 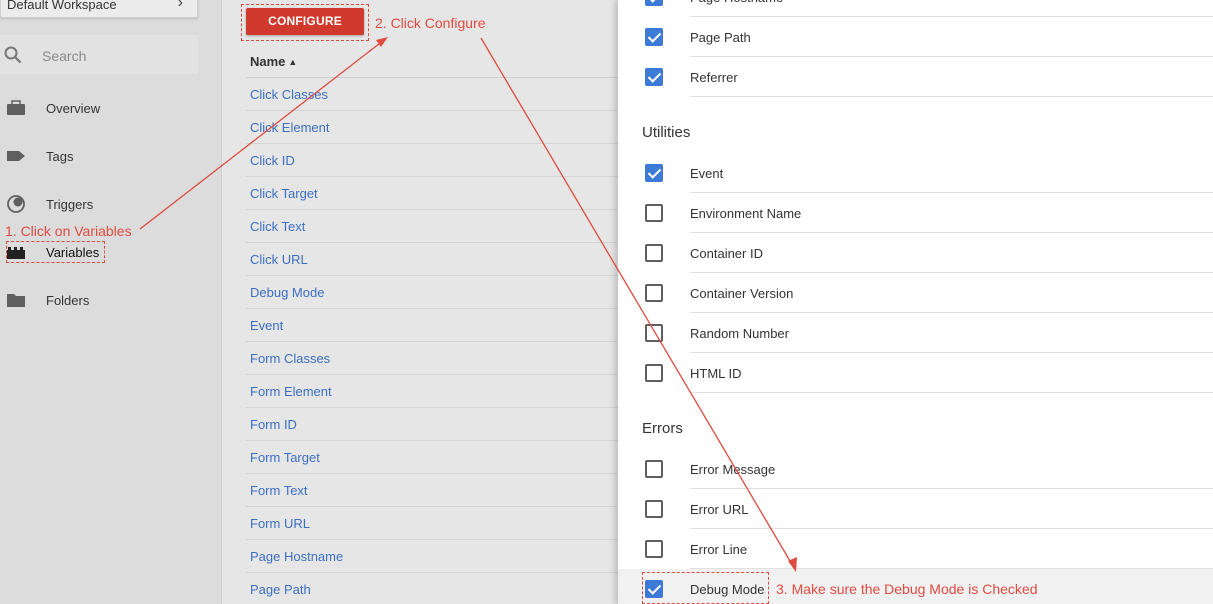 I want to click on checkbox-label: HTML ID, so click(x=716, y=373).